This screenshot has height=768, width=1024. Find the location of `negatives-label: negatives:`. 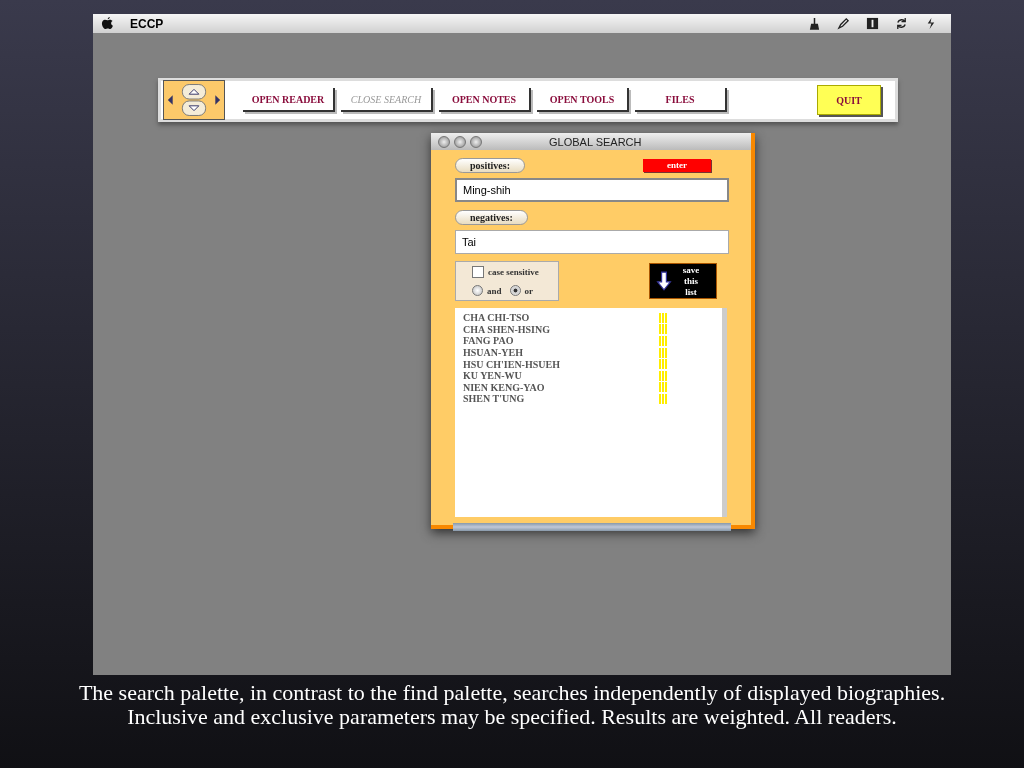

negatives-label: negatives: is located at coordinates (491, 217).